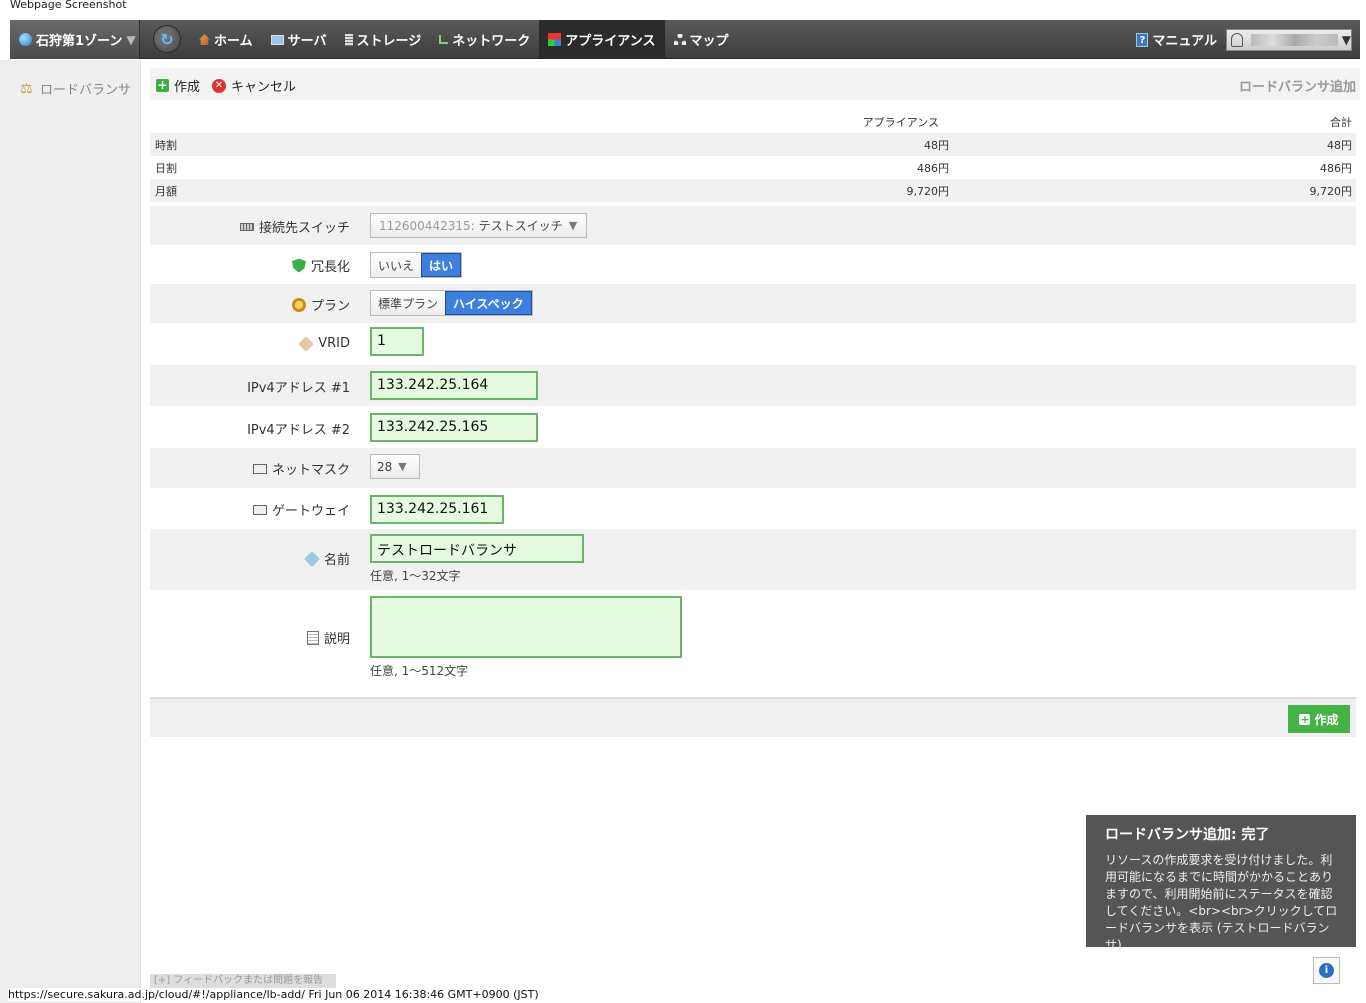  I want to click on form-row-description: 説明 任意, 1〜512文字, so click(753, 637).